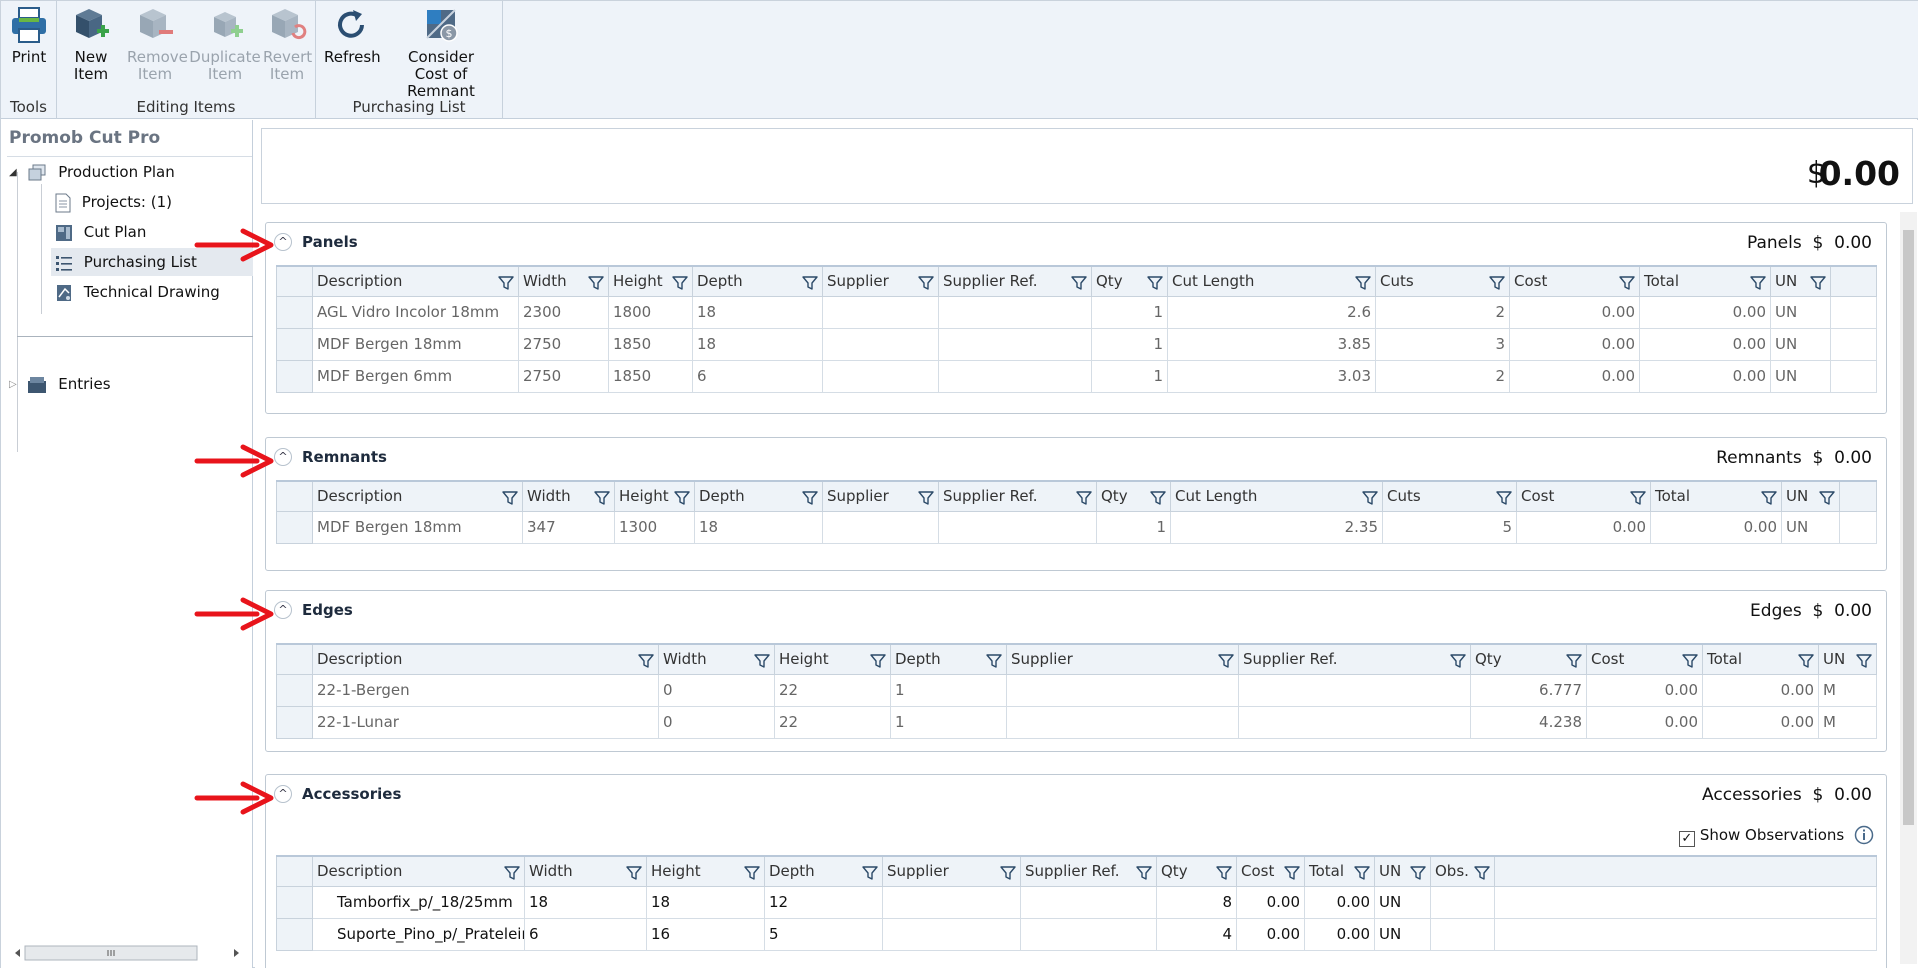 The width and height of the screenshot is (1918, 968). I want to click on table-cell: 4, so click(1196, 934).